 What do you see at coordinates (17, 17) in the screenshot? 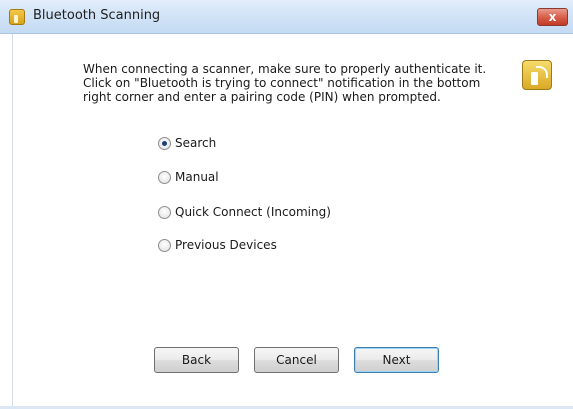
I see `bluetooth-scanner-app-icon` at bounding box center [17, 17].